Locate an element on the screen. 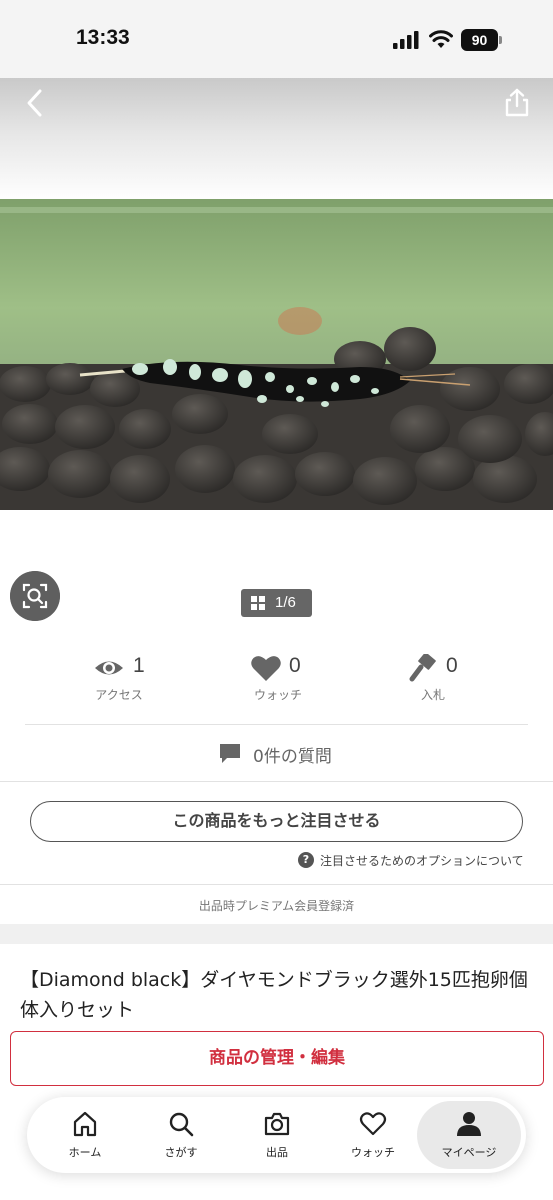  nav-search: さがす is located at coordinates (181, 1135).